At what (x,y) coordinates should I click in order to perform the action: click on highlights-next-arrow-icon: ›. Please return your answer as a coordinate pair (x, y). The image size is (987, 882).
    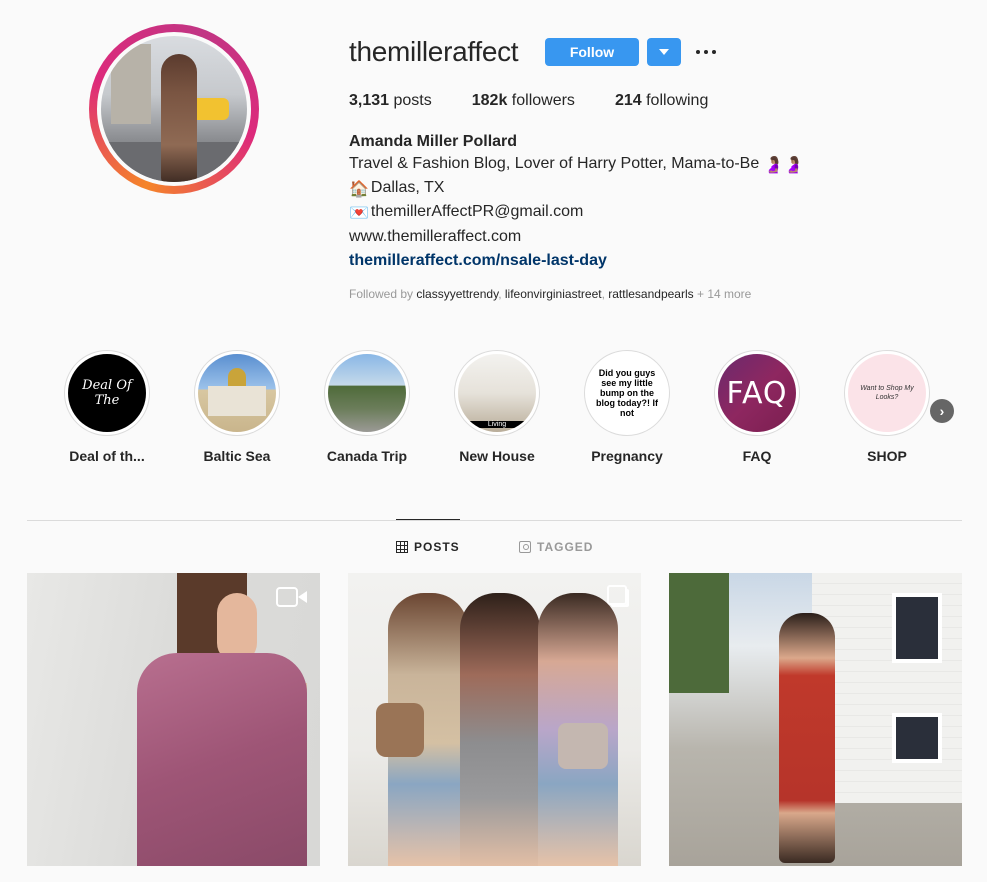
    Looking at the image, I should click on (942, 411).